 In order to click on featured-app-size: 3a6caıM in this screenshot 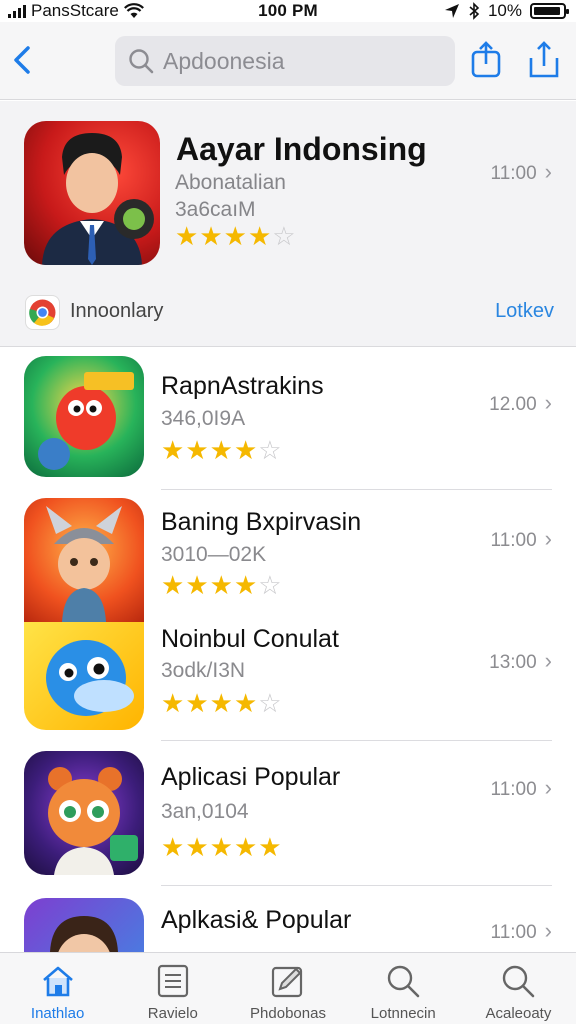, I will do `click(215, 209)`.